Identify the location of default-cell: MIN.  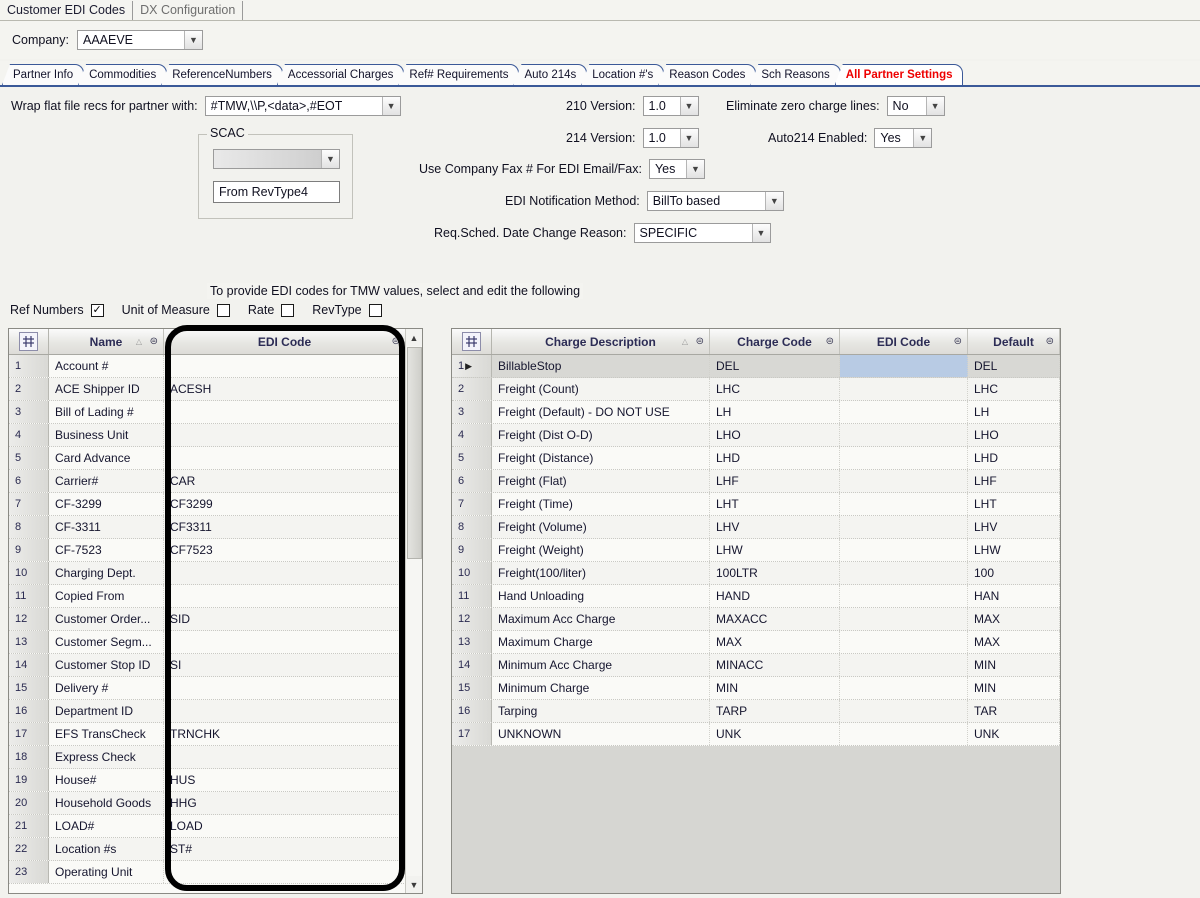
(1014, 688).